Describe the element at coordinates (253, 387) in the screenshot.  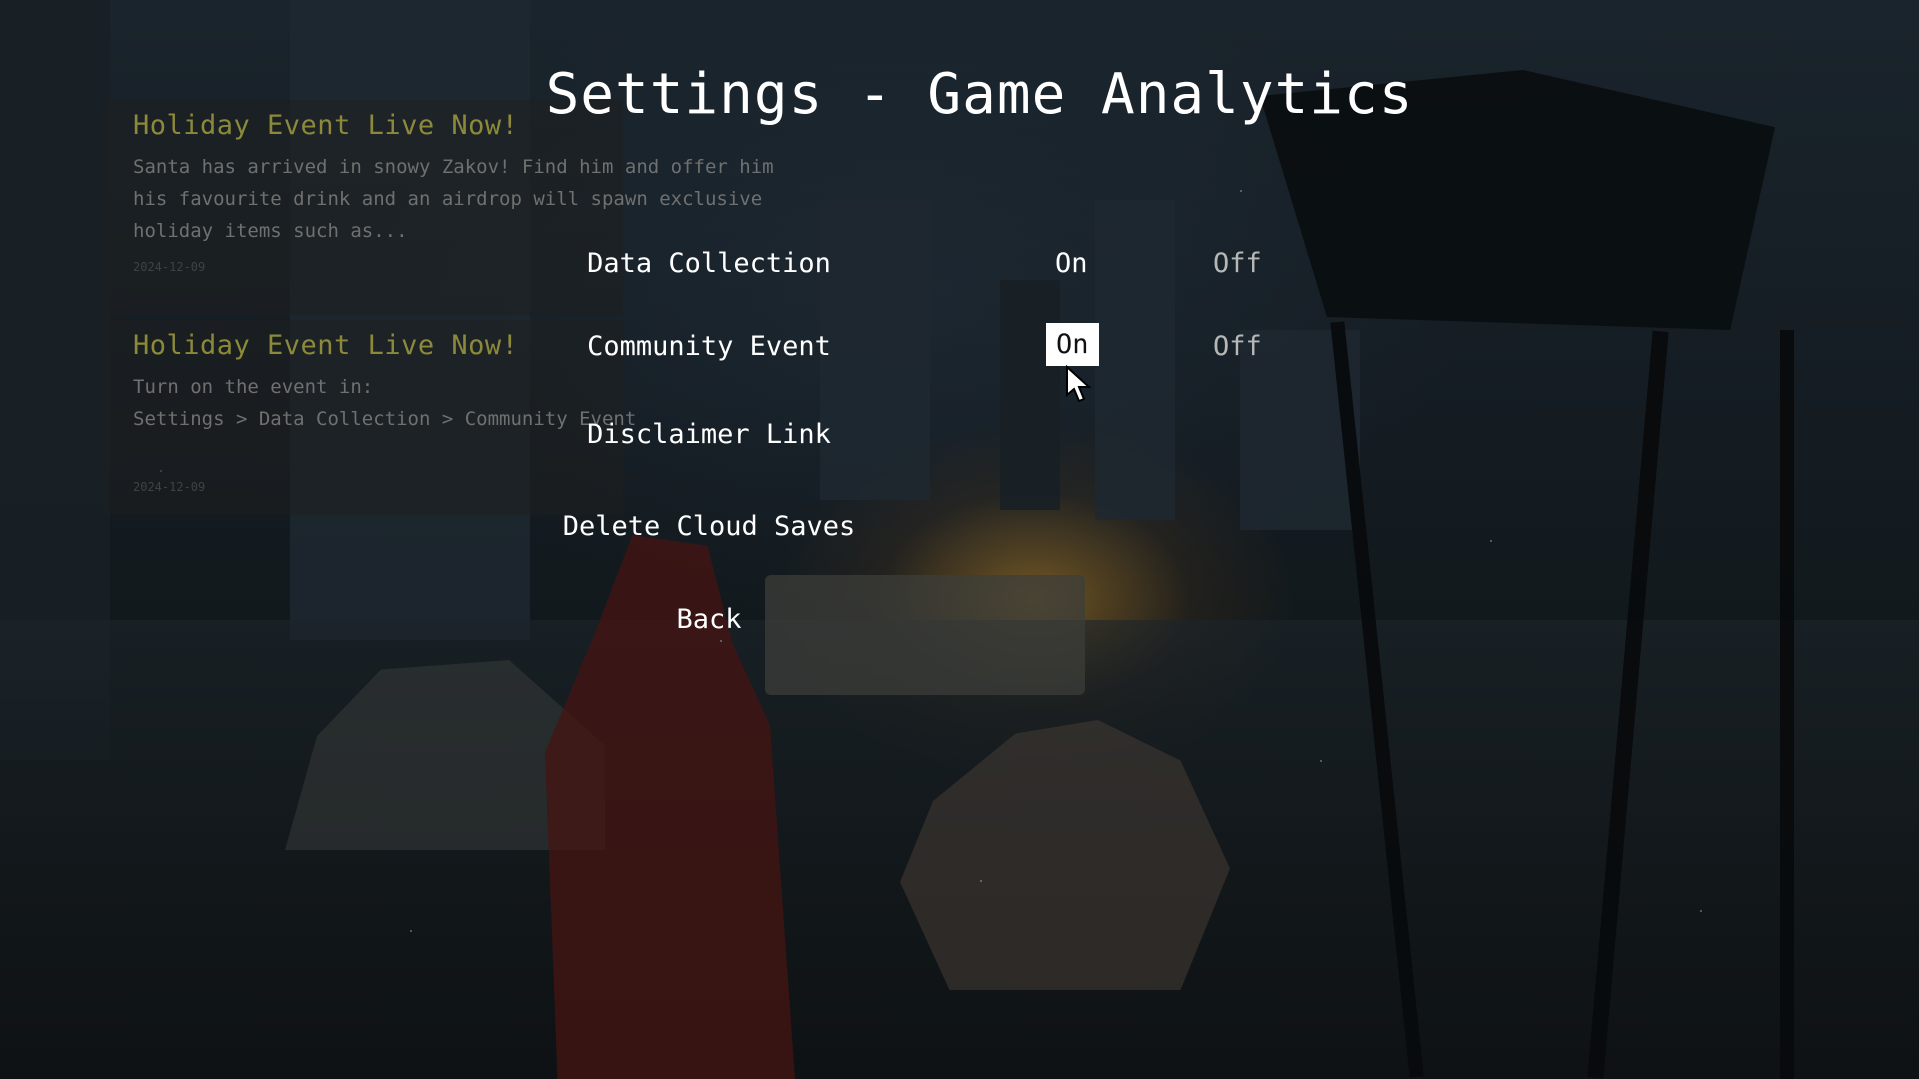
I see `news-line: Turn on the event in:` at that location.